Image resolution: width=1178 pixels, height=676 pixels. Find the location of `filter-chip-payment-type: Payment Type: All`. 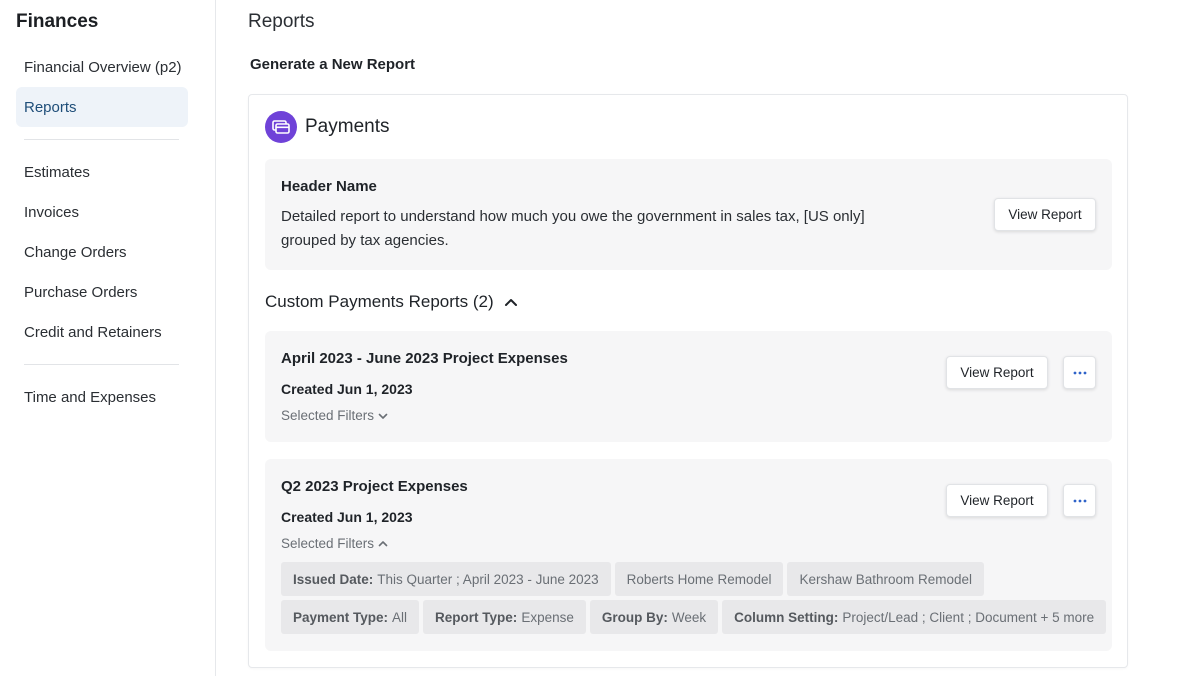

filter-chip-payment-type: Payment Type: All is located at coordinates (350, 617).